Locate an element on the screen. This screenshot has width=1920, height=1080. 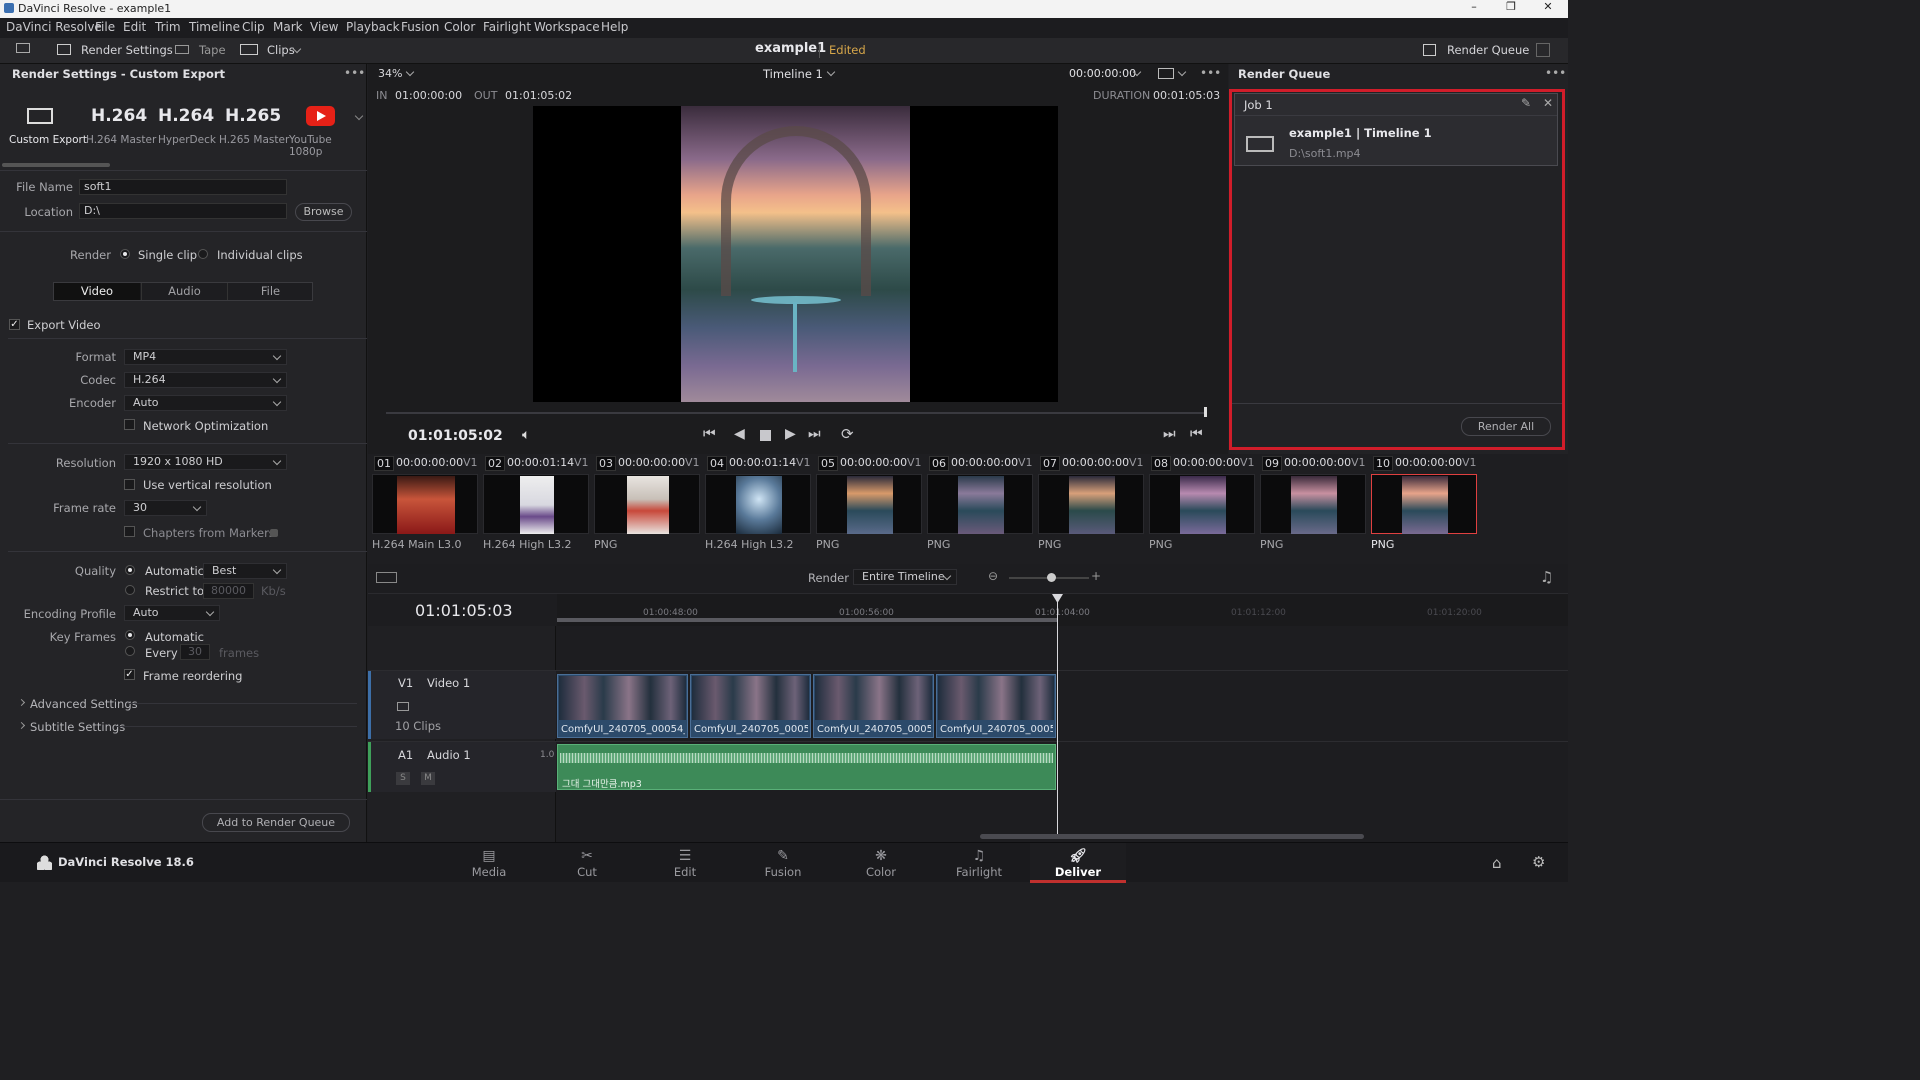
location-input: D:\ is located at coordinates (183, 211).